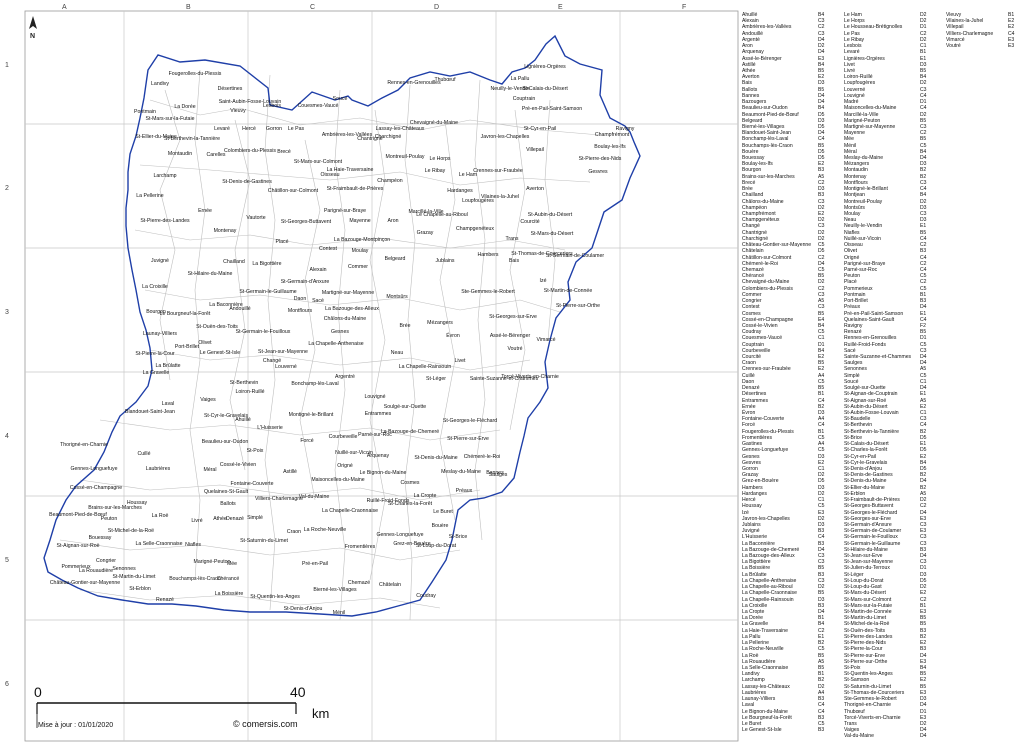 Image resolution: width=1024 pixels, height=743 pixels. What do you see at coordinates (461, 472) in the screenshot?
I see `commune-label: Meslay-du-Maine` at bounding box center [461, 472].